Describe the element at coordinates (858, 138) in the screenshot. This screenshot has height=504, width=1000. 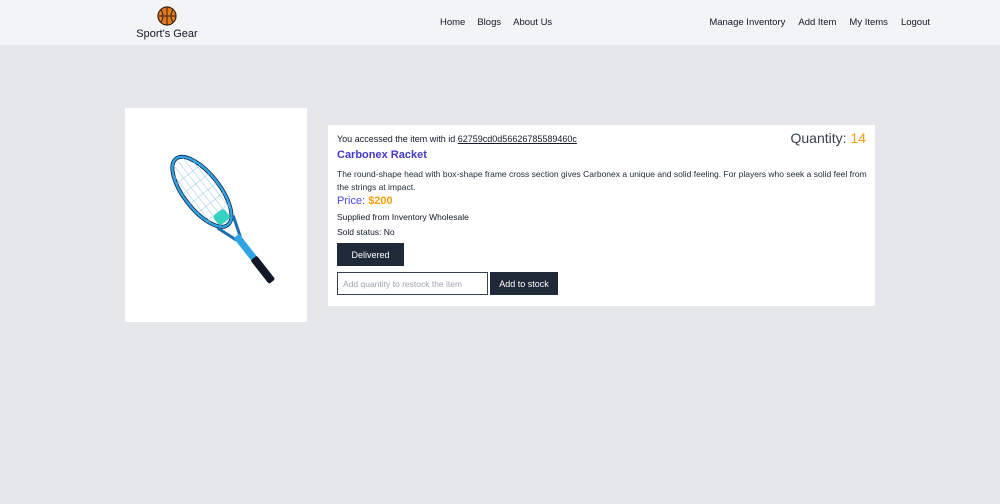
I see `quantity-value: 14` at that location.